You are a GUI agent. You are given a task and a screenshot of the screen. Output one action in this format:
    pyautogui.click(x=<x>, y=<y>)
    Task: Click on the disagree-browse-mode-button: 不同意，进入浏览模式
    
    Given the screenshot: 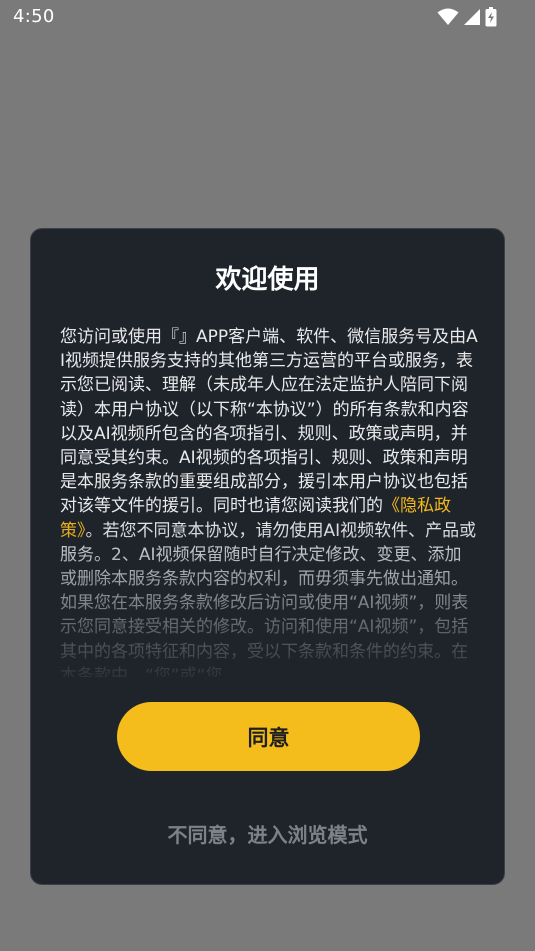 What is the action you would take?
    pyautogui.click(x=267, y=833)
    